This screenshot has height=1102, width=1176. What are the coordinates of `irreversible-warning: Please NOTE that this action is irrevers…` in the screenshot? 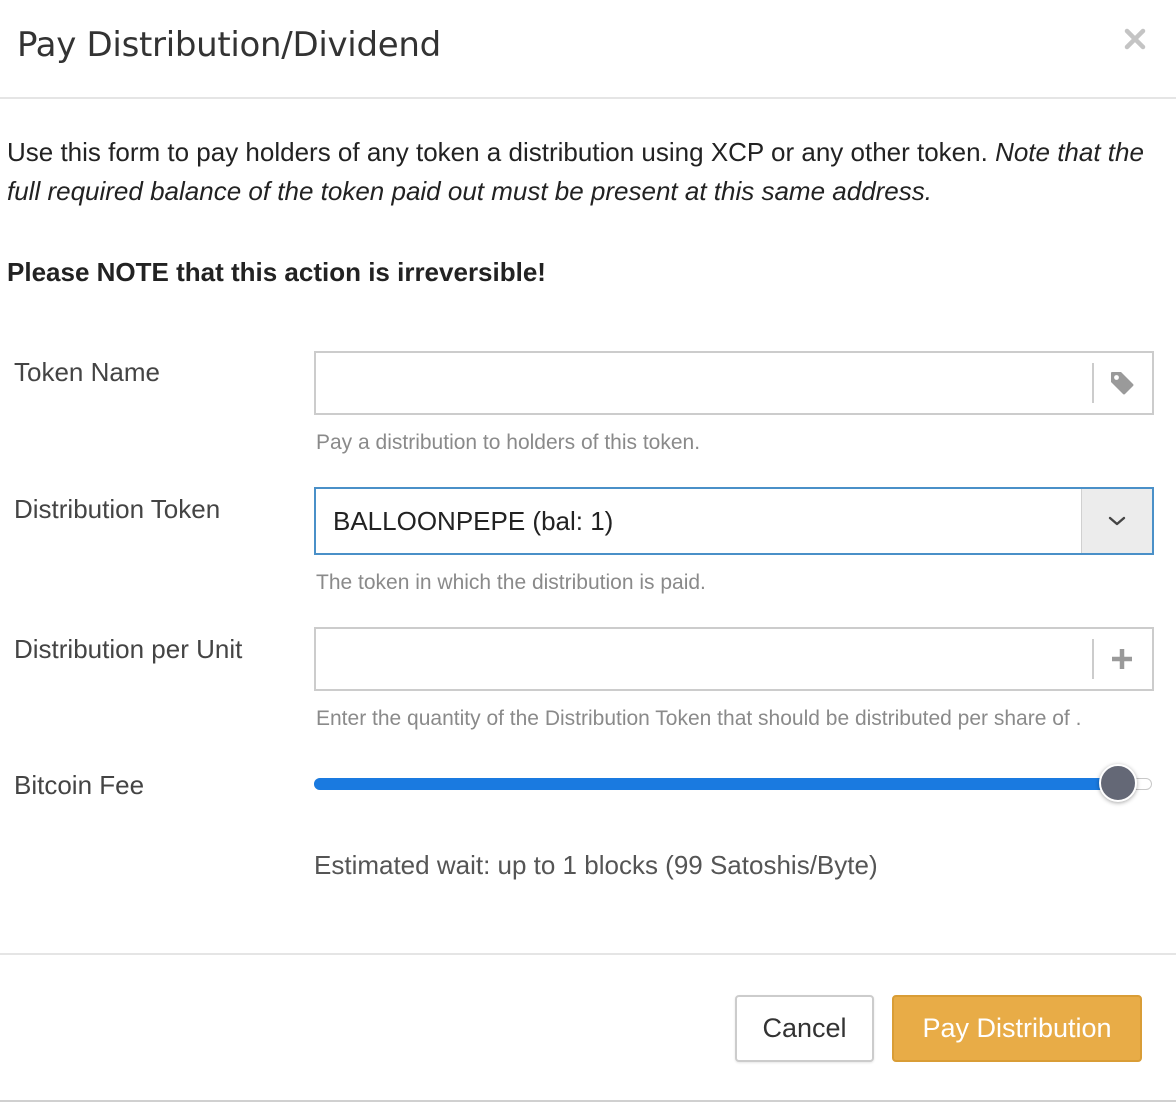 It's located at (276, 272).